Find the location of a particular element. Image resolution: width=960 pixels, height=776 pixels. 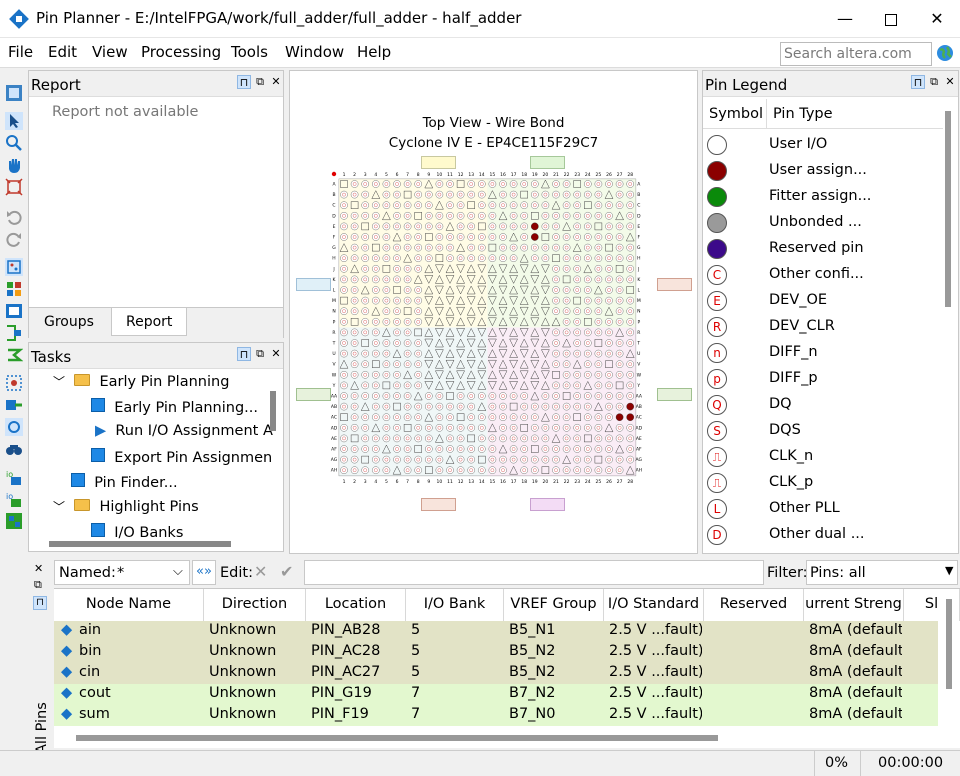

close-button: ✕ is located at coordinates (937, 19).